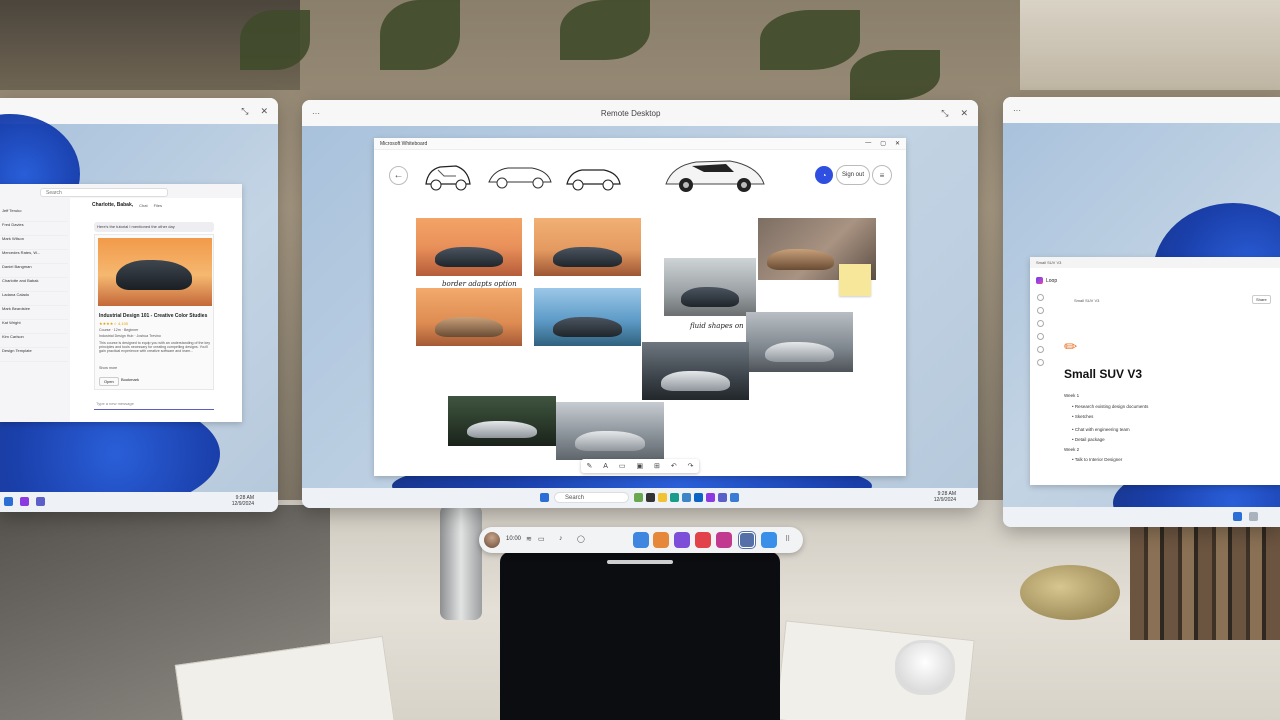 Image resolution: width=1280 pixels, height=720 pixels. Describe the element at coordinates (591, 497) in the screenshot. I see `taskbar-search: Search` at that location.